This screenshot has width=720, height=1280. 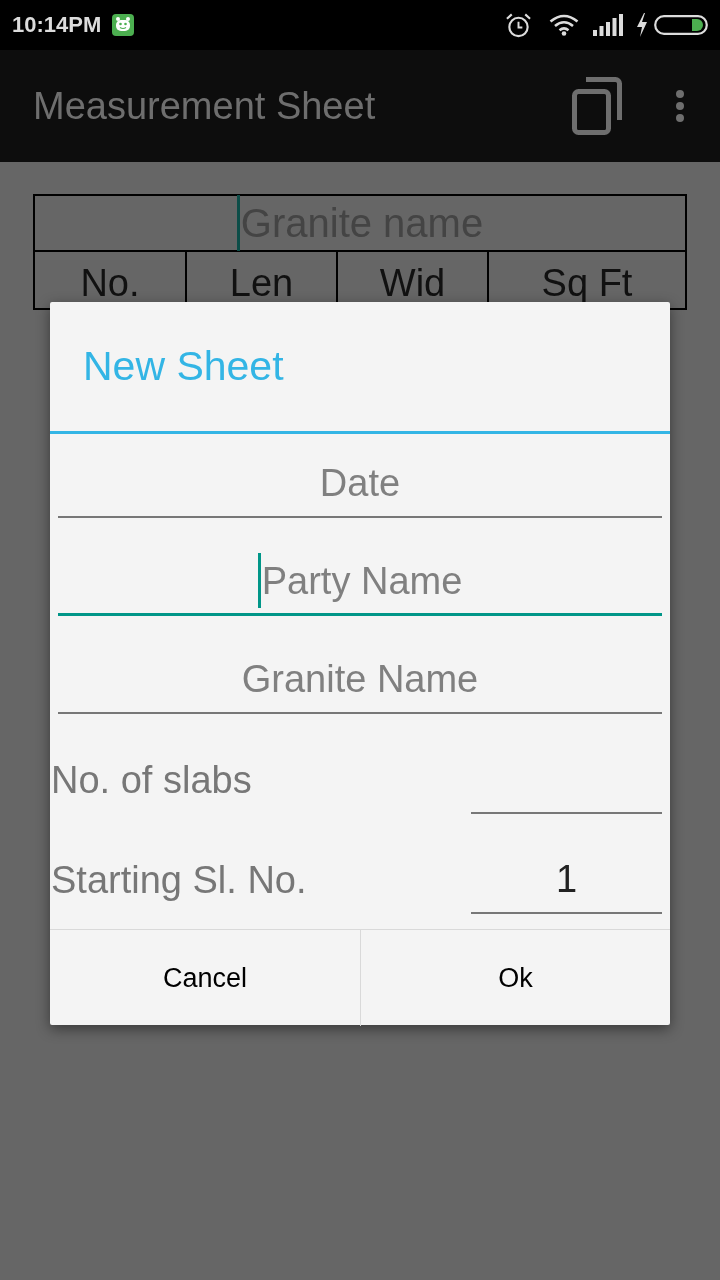 What do you see at coordinates (642, 25) in the screenshot?
I see `charging-bolt-icon` at bounding box center [642, 25].